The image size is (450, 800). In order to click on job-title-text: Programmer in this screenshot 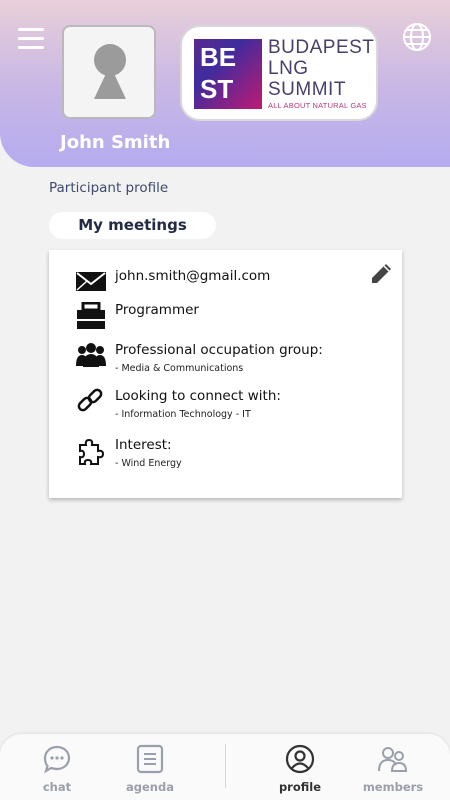, I will do `click(157, 310)`.